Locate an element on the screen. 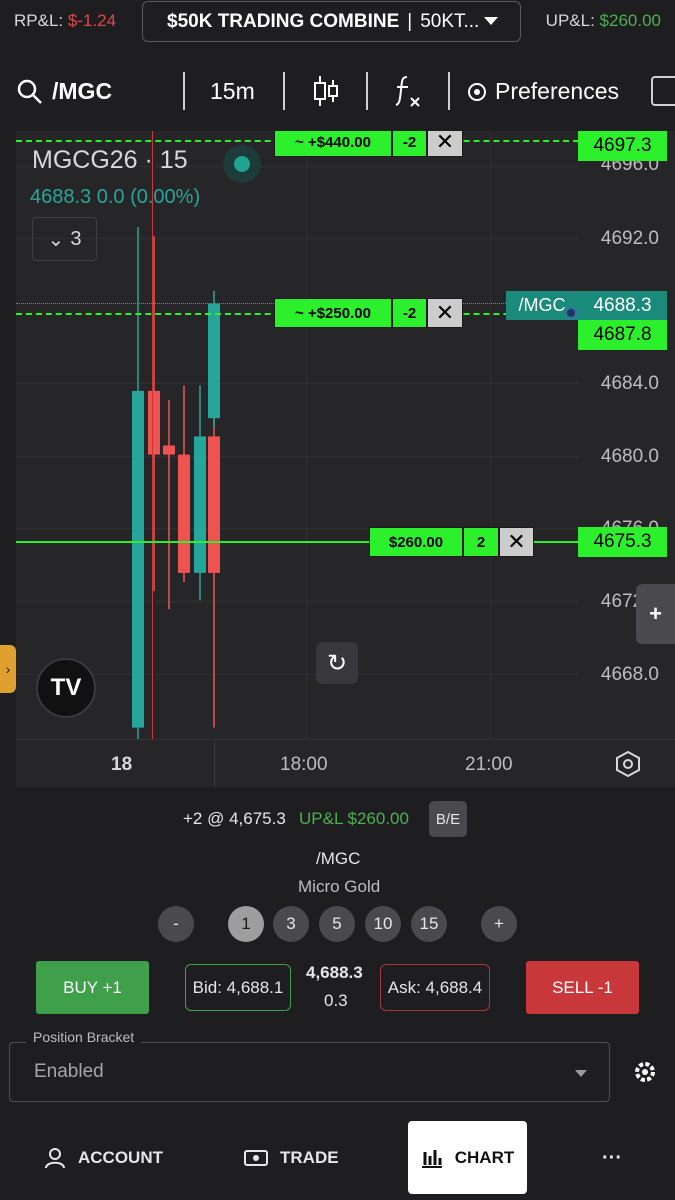 This screenshot has height=1200, width=675. chart-toolbar: /MGC 15m Preferences is located at coordinates (337, 91).